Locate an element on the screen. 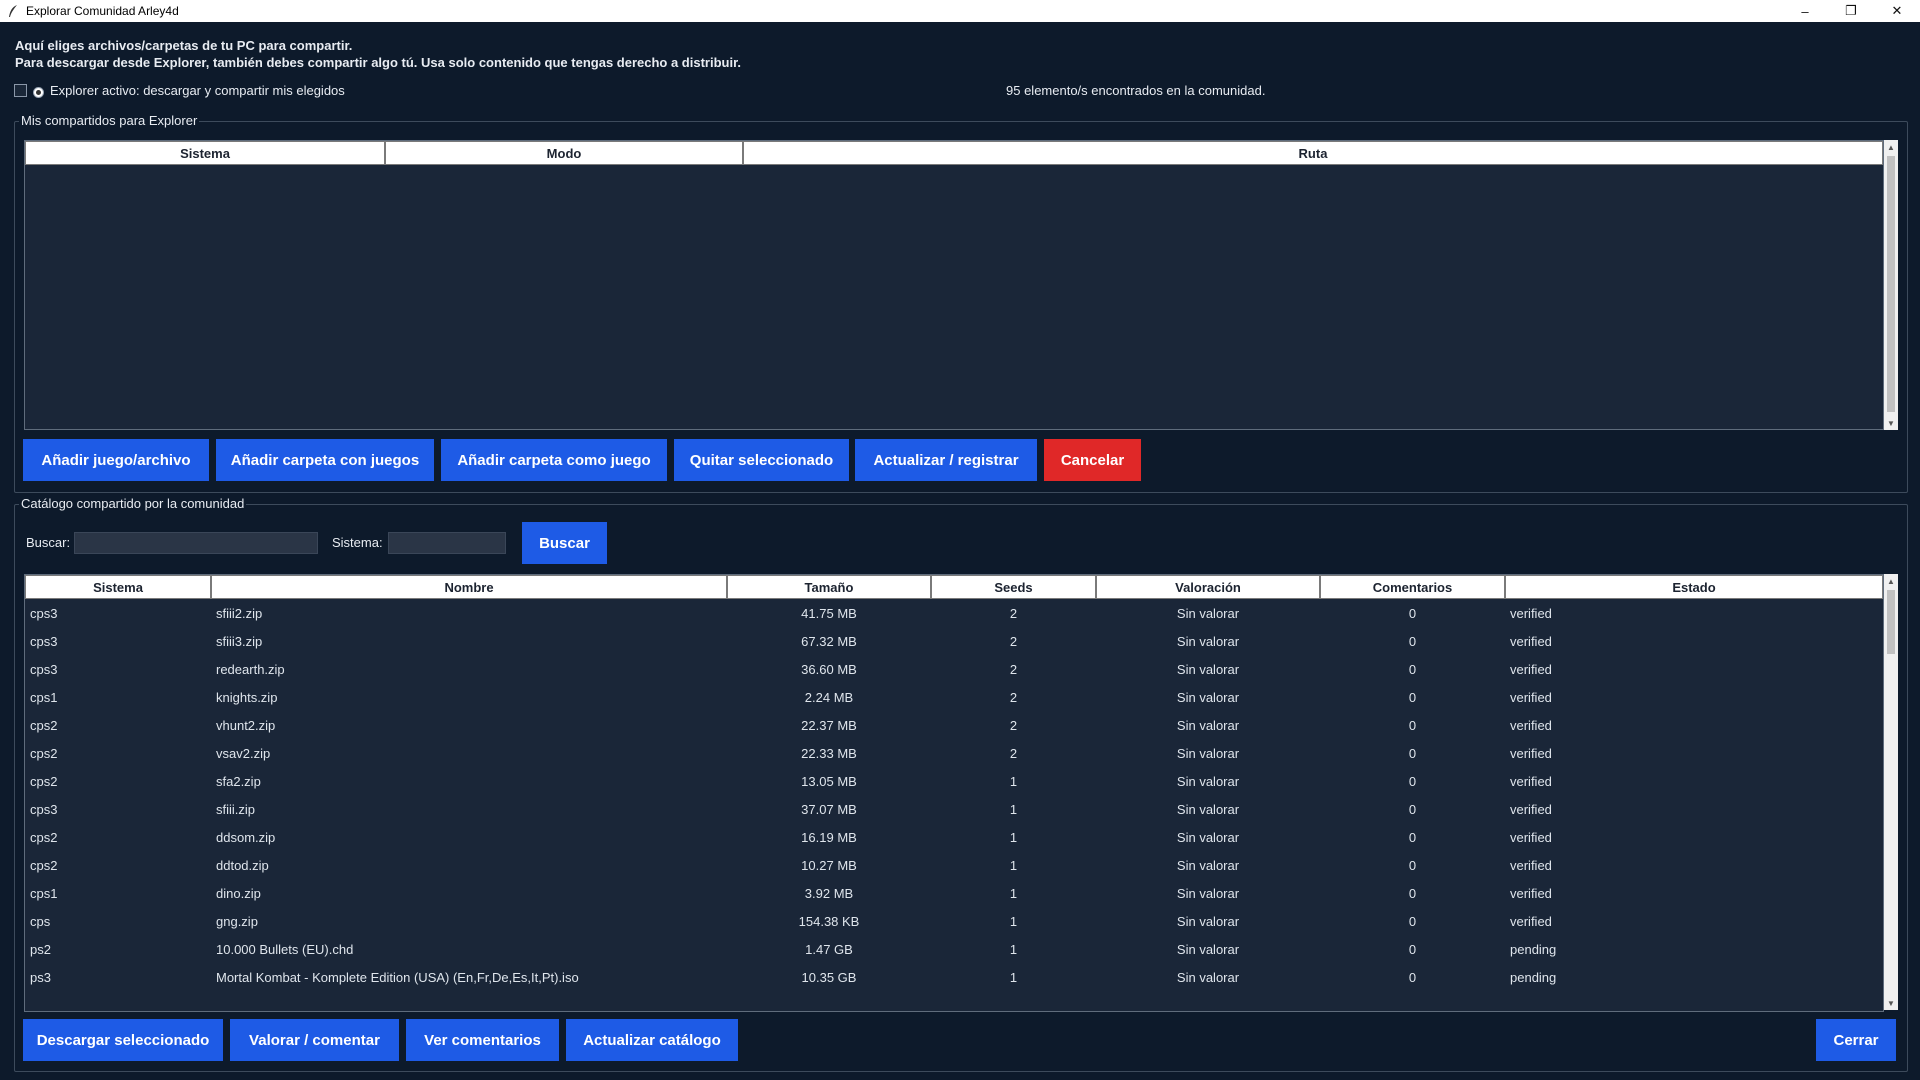  close-button: Cerrar is located at coordinates (1856, 1040).